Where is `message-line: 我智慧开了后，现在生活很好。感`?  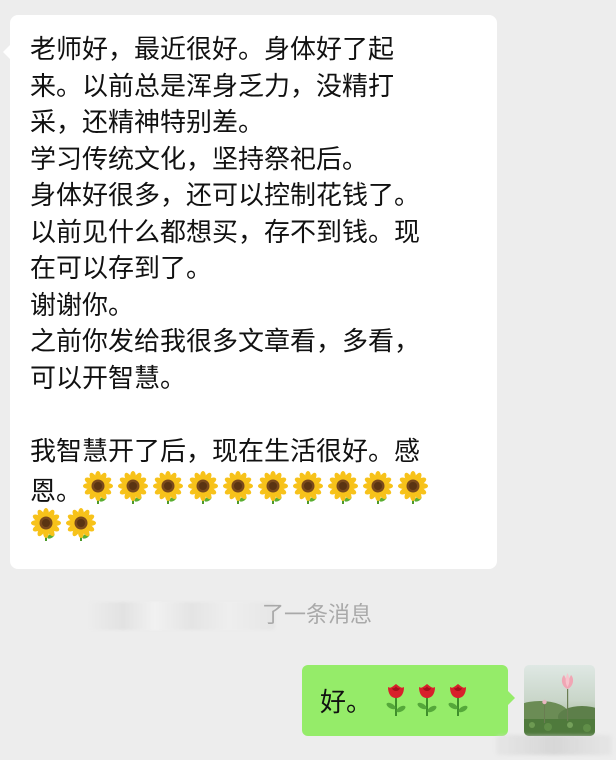 message-line: 我智慧开了后，现在生活很好。感 is located at coordinates (225, 451).